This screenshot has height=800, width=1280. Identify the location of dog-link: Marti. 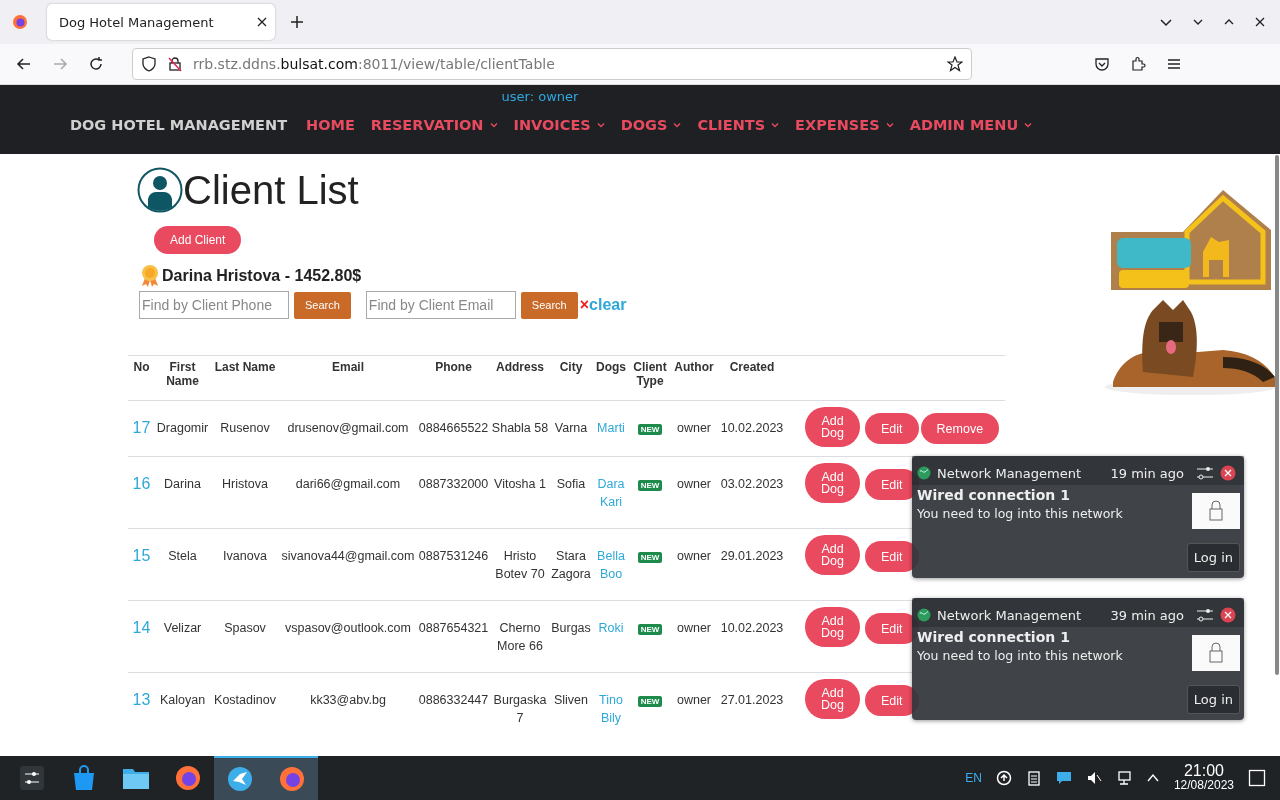
(611, 428).